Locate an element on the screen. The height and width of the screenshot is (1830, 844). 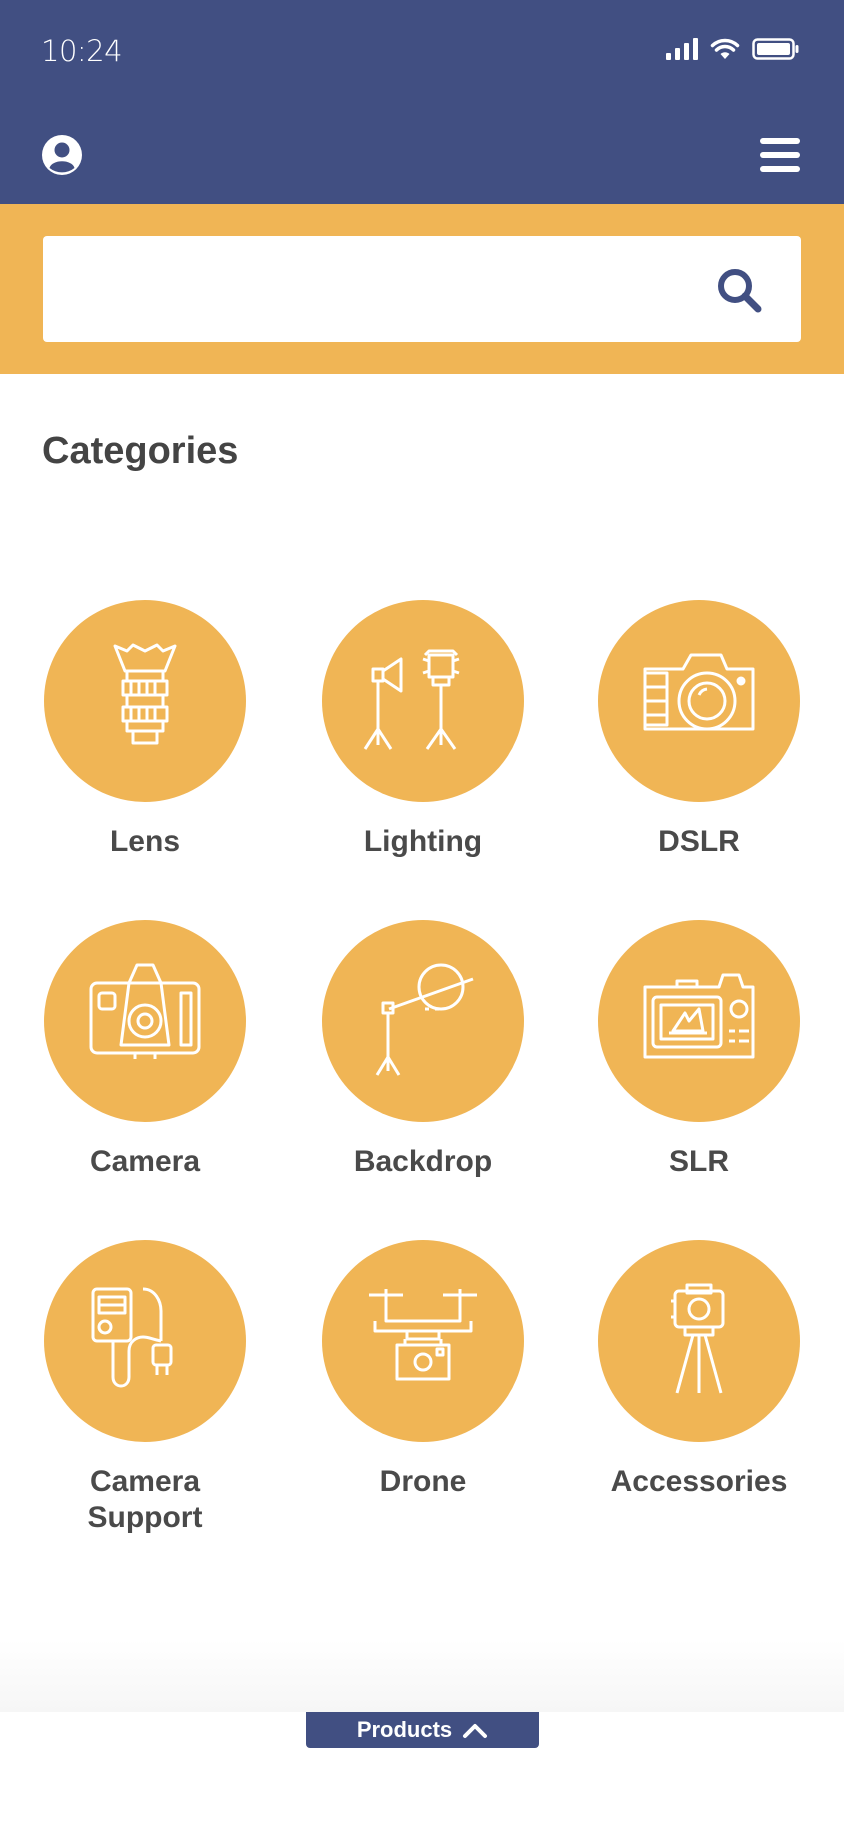
slr-icon is located at coordinates (699, 1016).